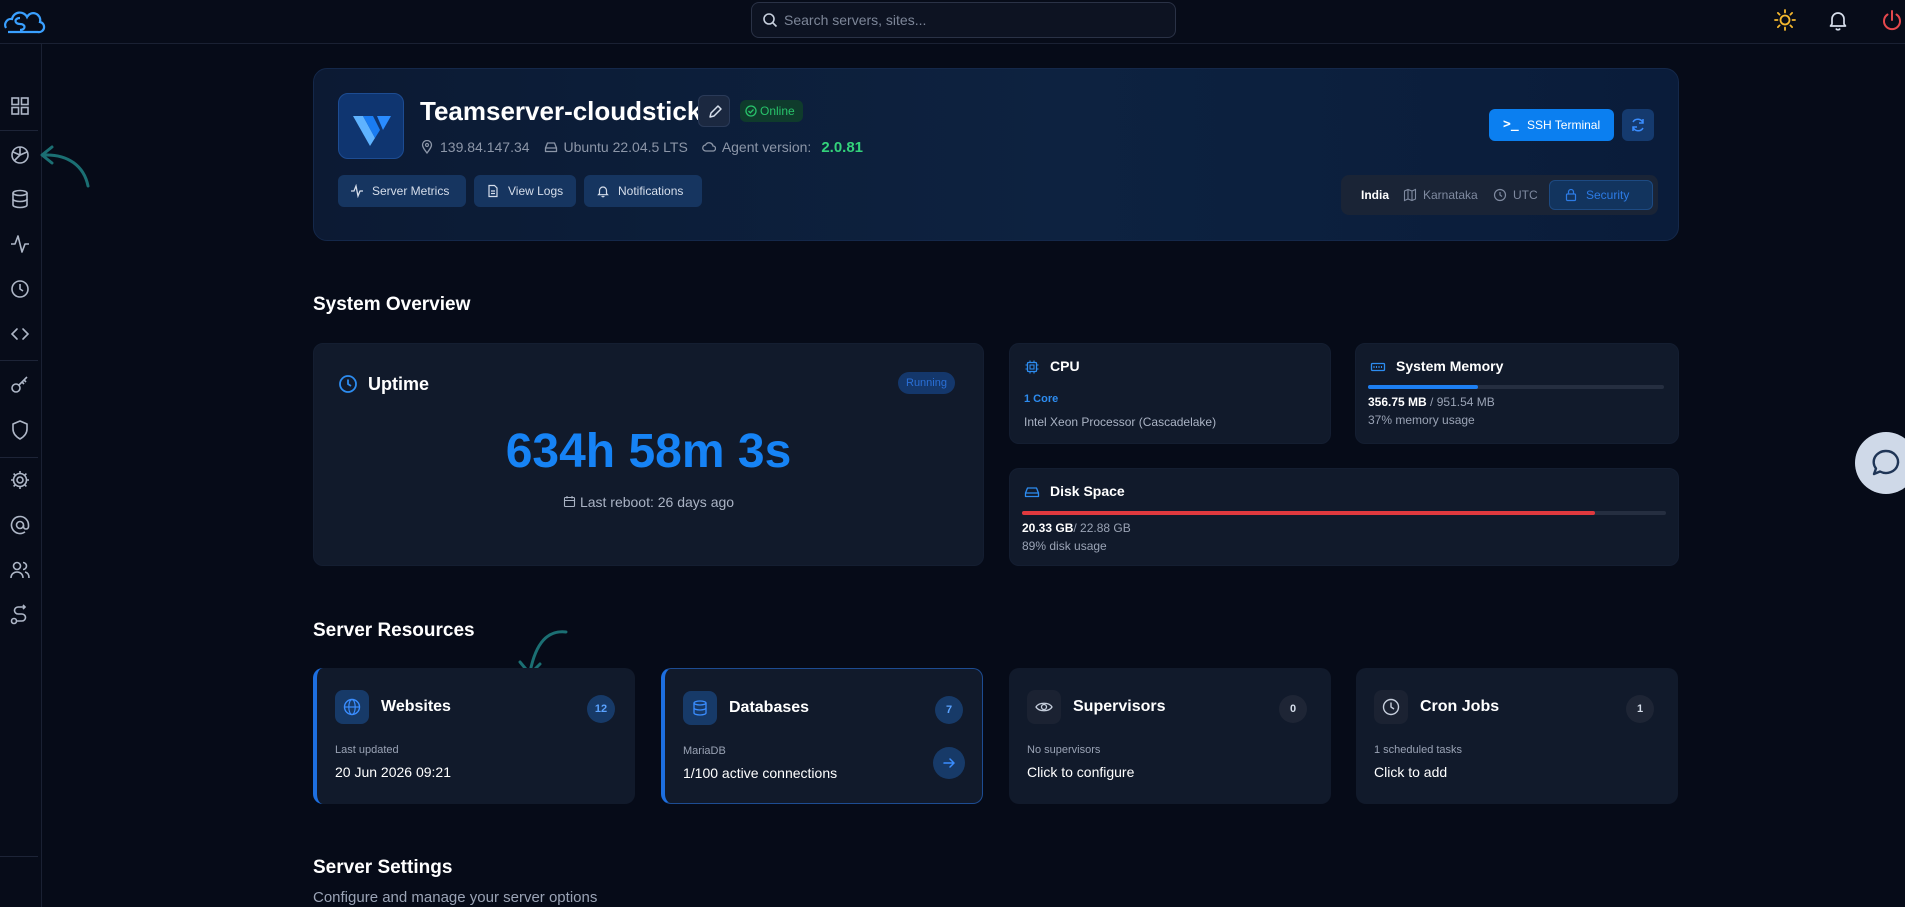 Image resolution: width=1905 pixels, height=907 pixels. Describe the element at coordinates (20, 570) in the screenshot. I see `users-icon` at that location.